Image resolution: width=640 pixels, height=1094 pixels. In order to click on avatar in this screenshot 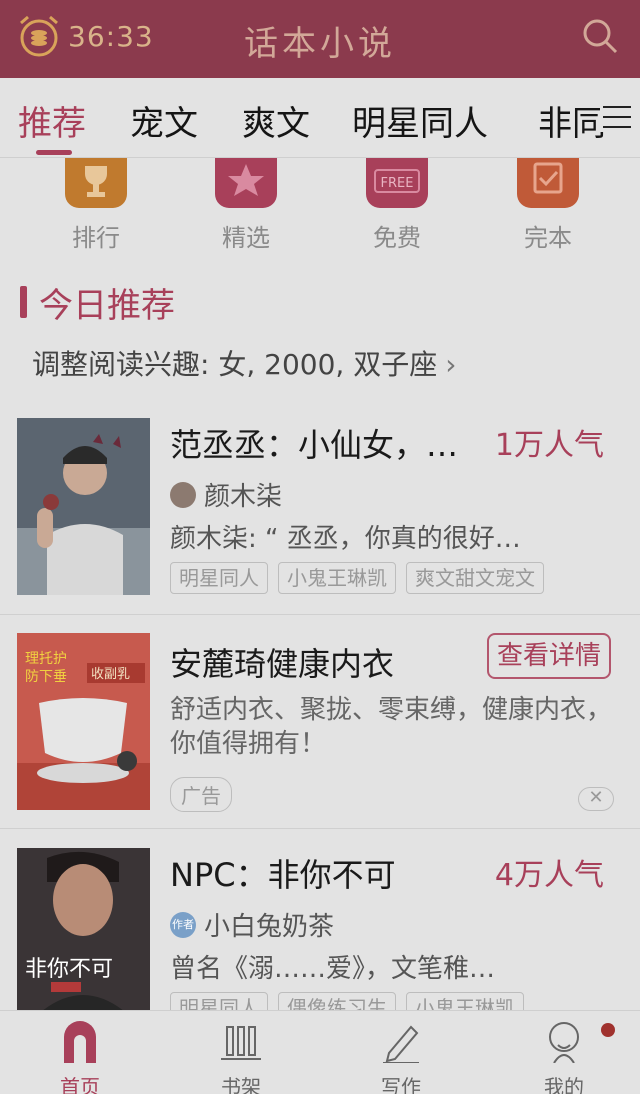, I will do `click(183, 494)`.